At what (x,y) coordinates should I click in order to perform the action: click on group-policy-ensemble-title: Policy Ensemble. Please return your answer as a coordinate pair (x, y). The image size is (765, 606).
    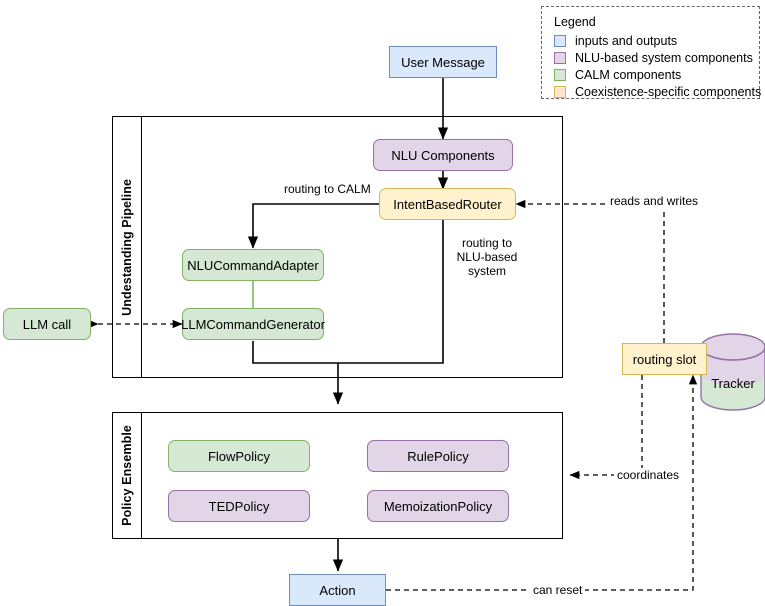
    Looking at the image, I should click on (127, 475).